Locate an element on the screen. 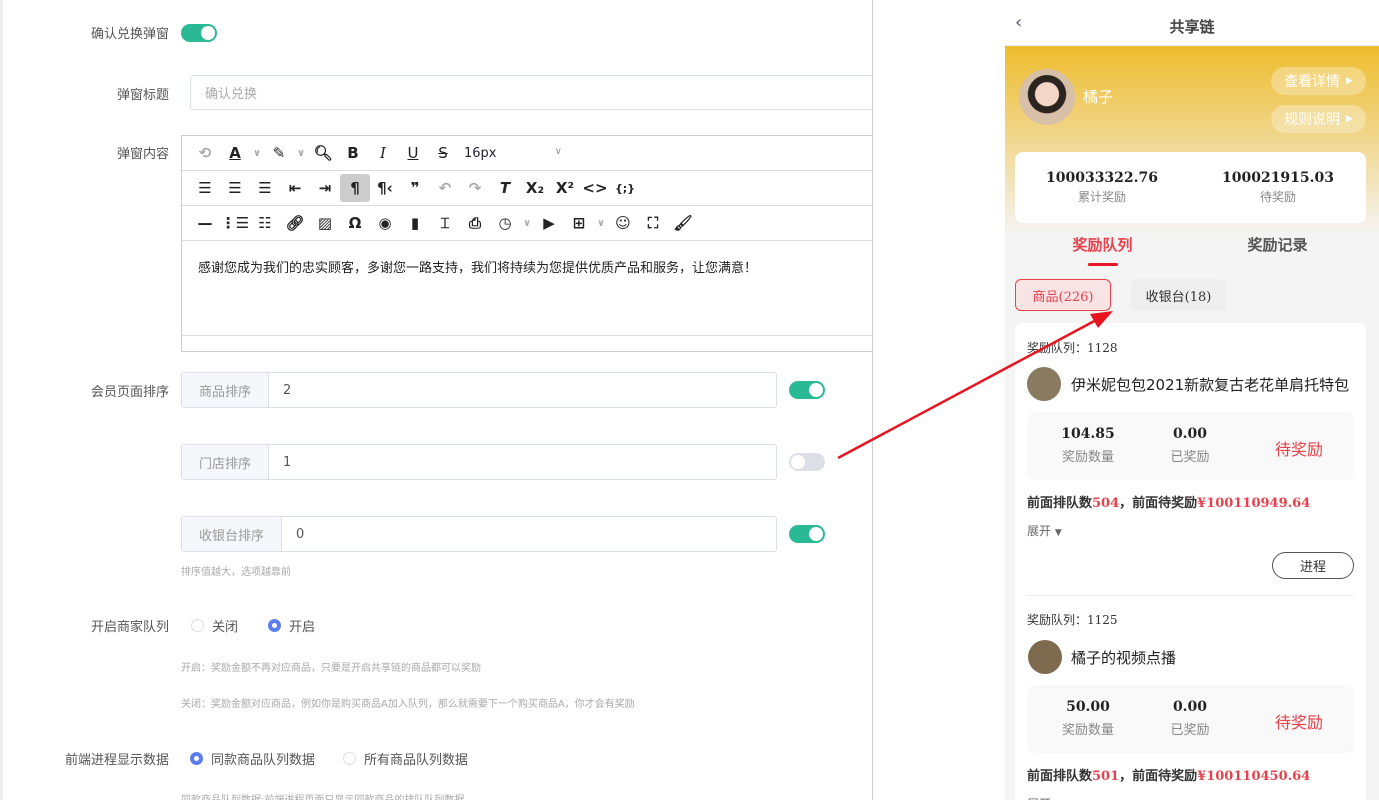  rules-button: 规则说明 ▶ is located at coordinates (1318, 119).